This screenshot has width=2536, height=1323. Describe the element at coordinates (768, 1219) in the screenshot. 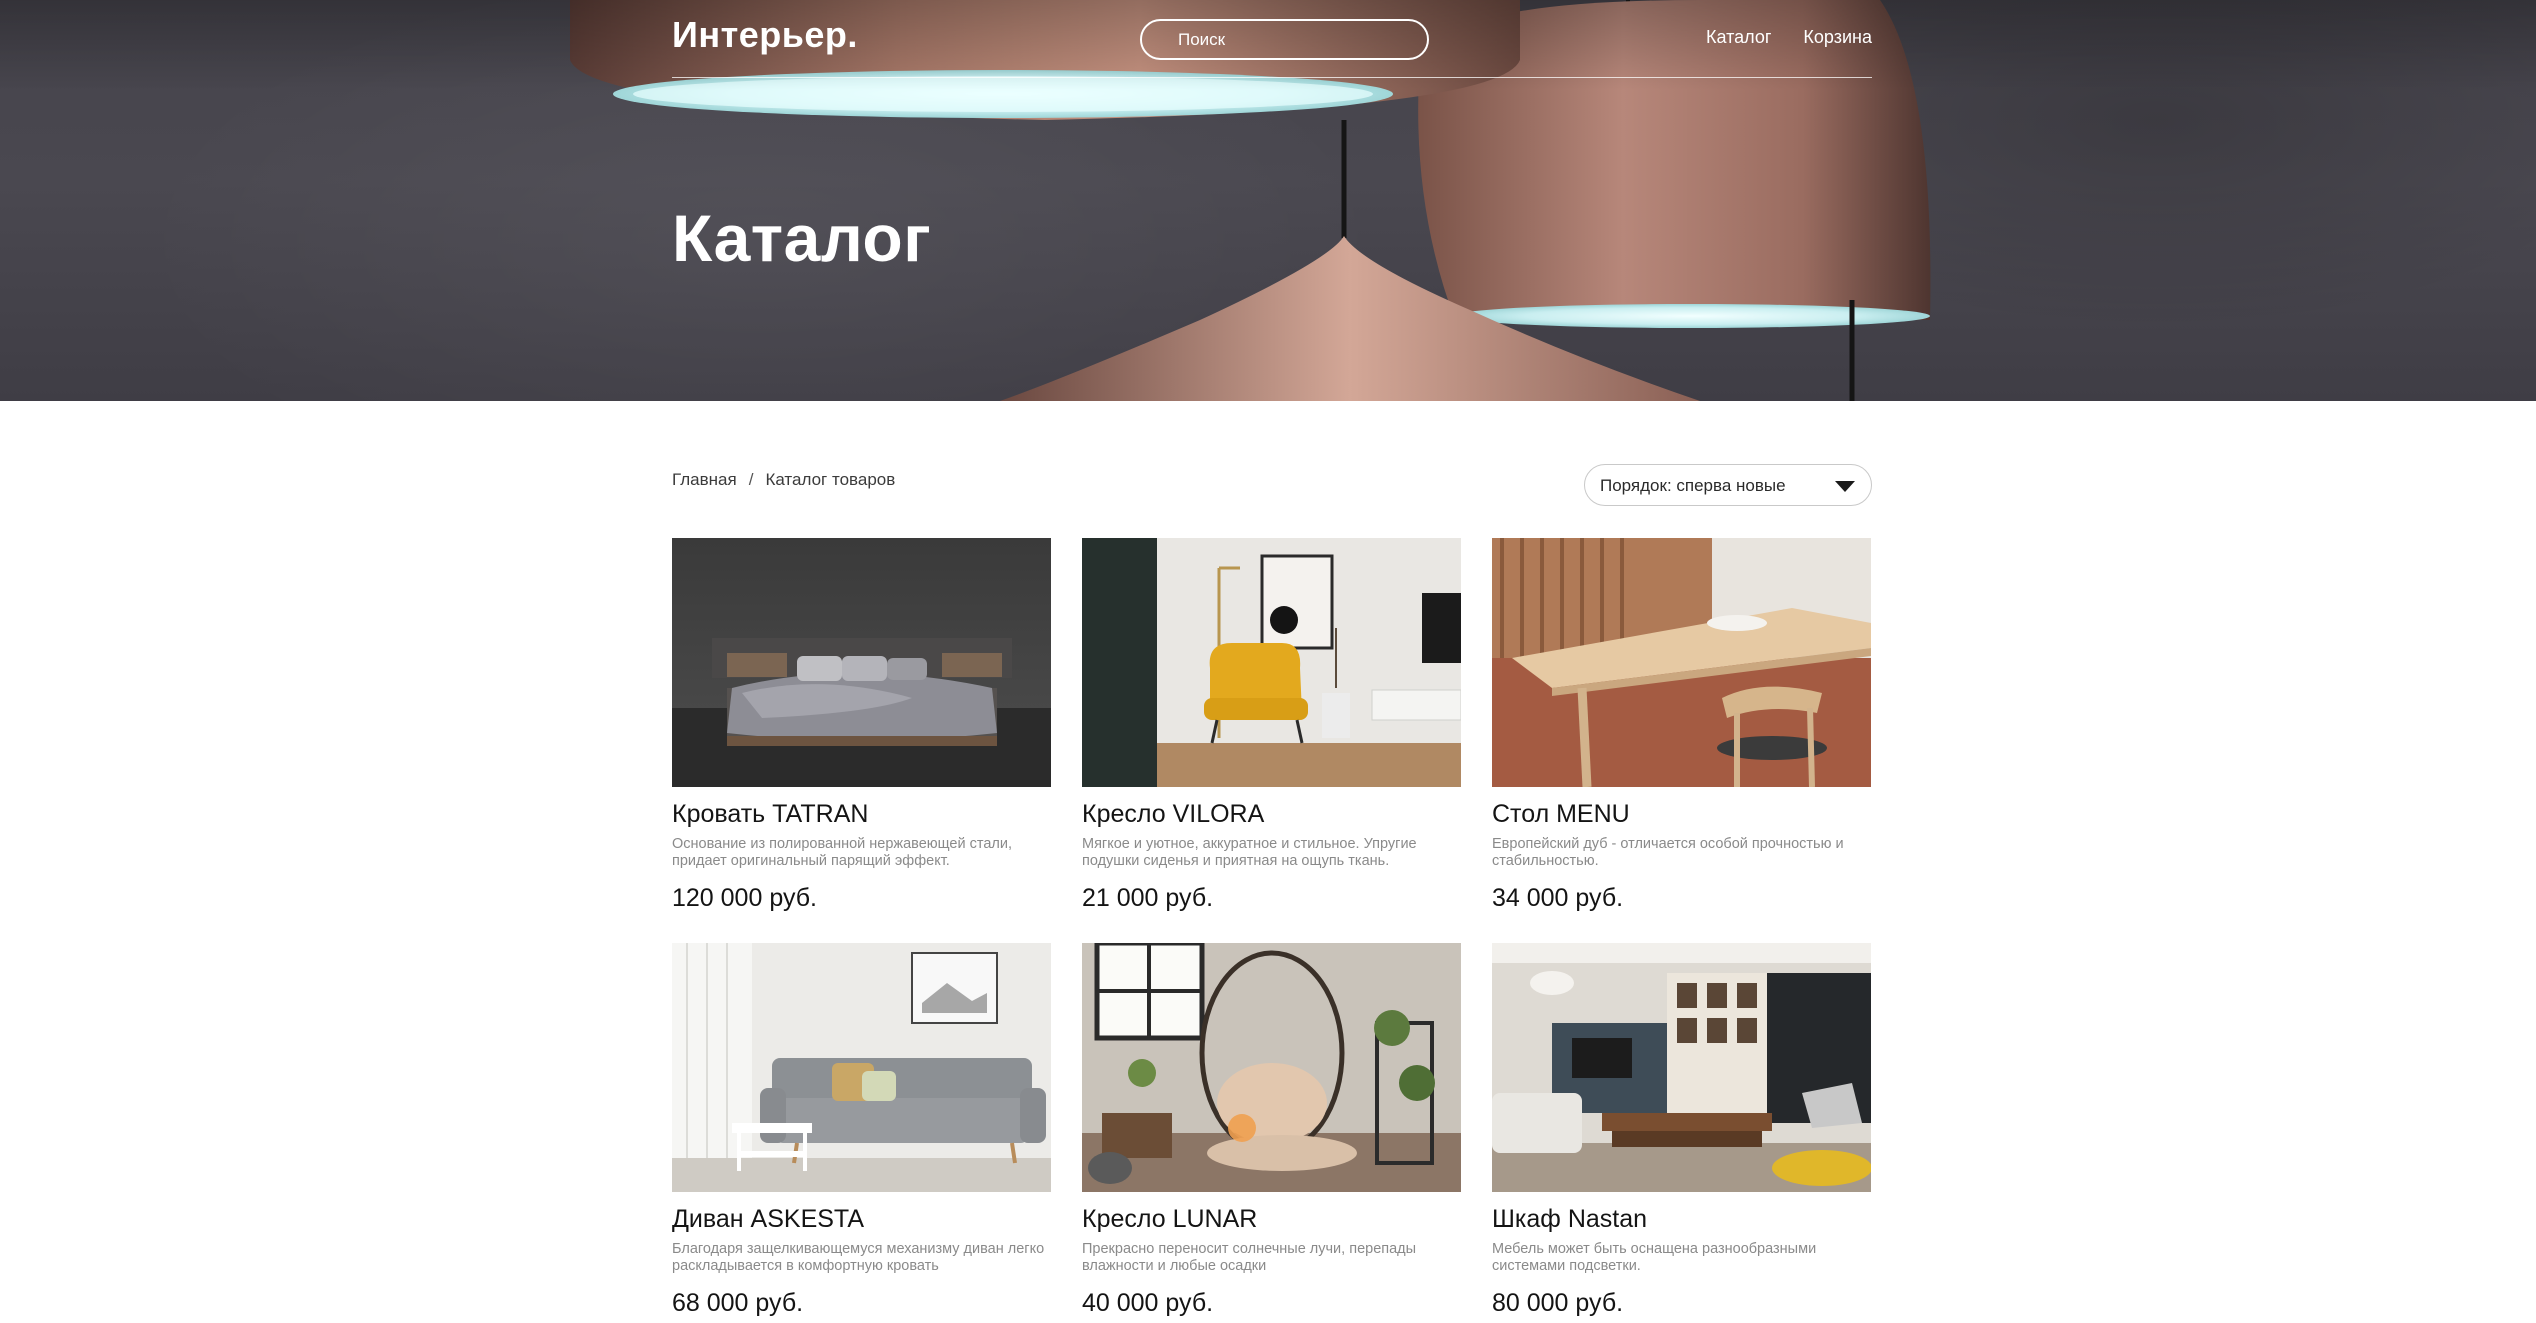

I see `product-name: Диван ASKESTA` at that location.